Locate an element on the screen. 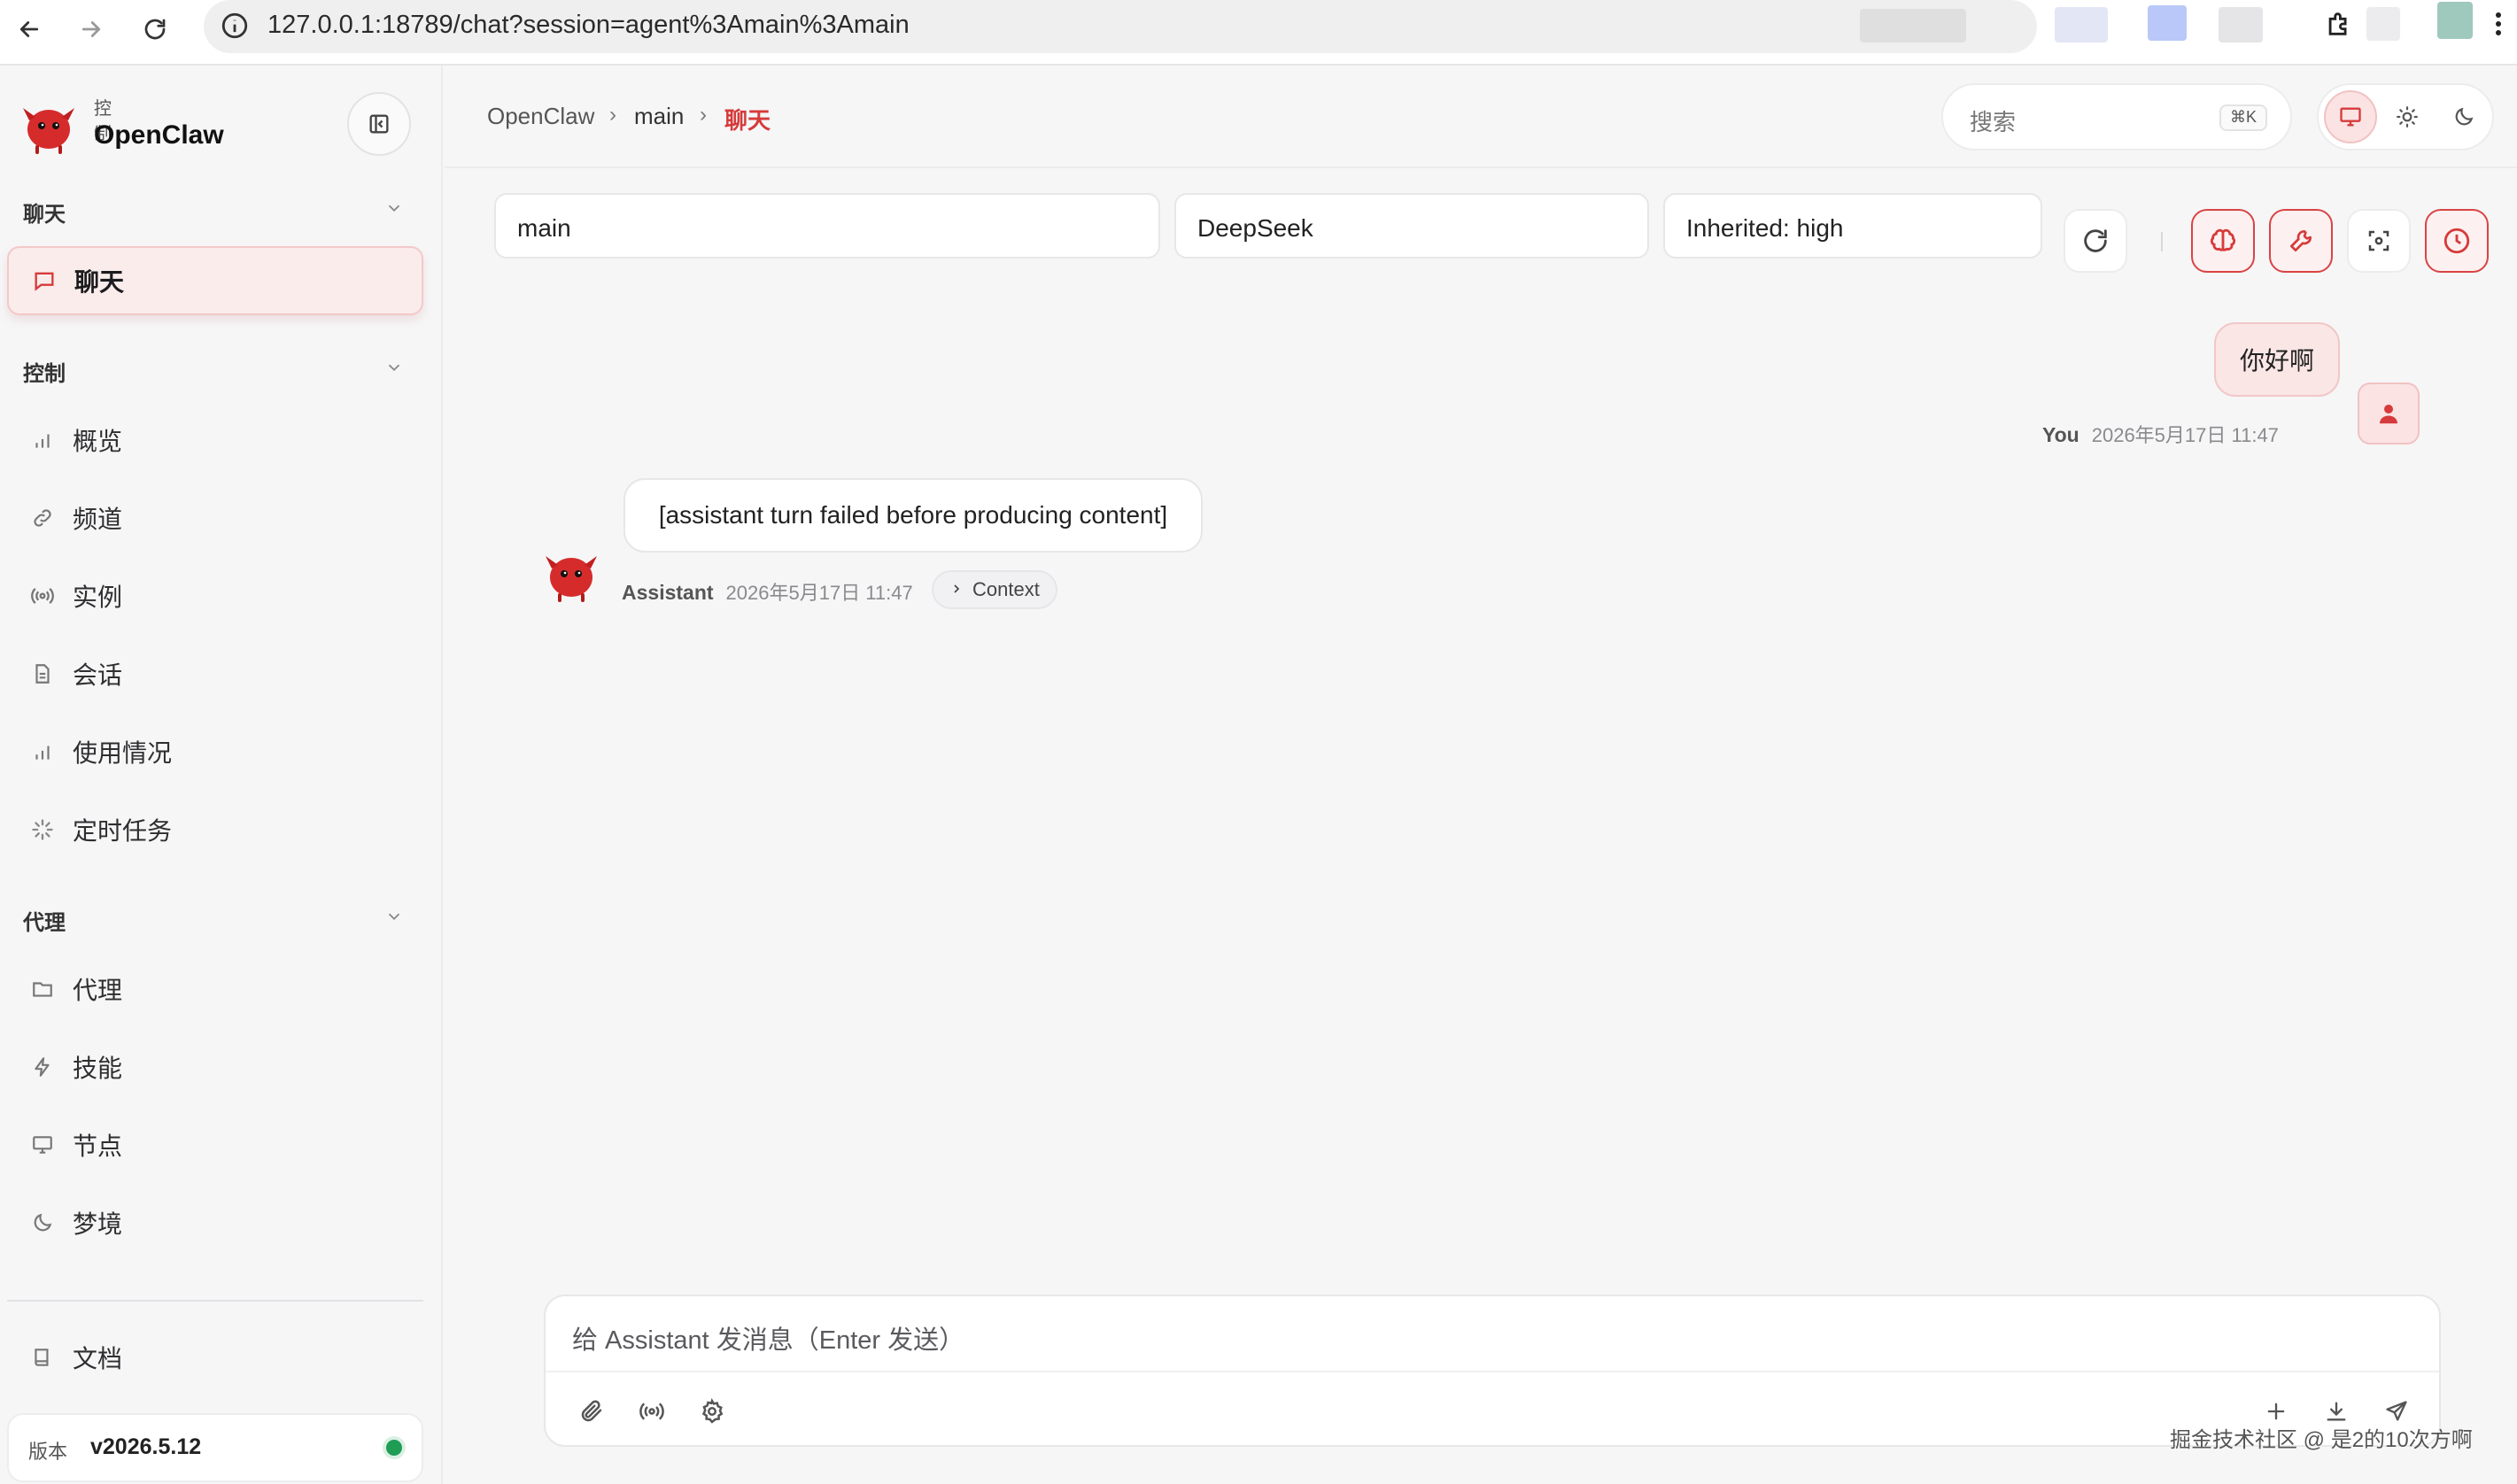 Image resolution: width=2517 pixels, height=1484 pixels. sidebar-item-docs: 文档 is located at coordinates (215, 1357).